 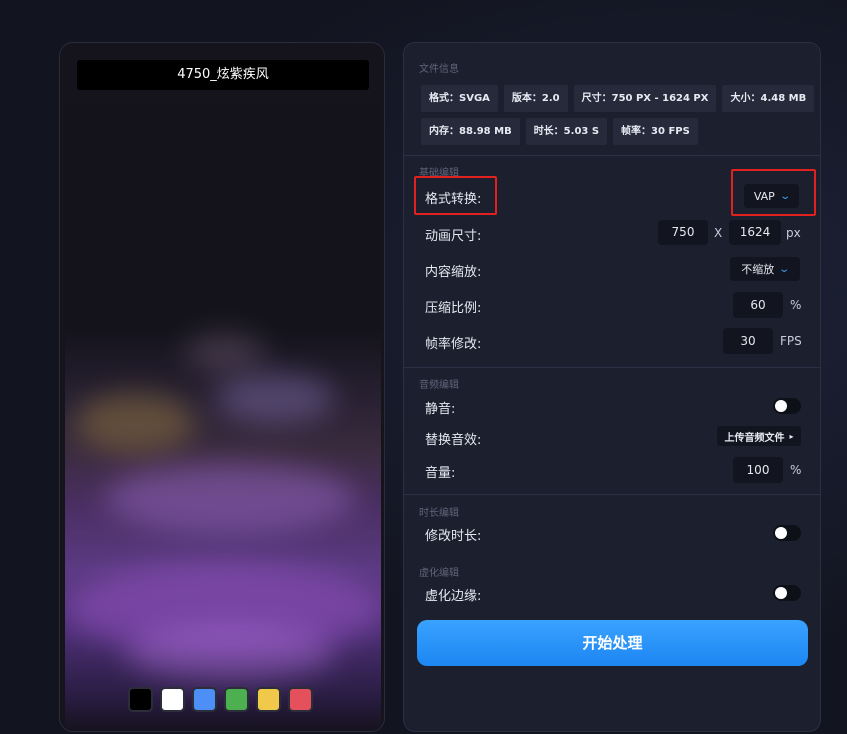 What do you see at coordinates (748, 341) in the screenshot?
I see `fps-input: 30` at bounding box center [748, 341].